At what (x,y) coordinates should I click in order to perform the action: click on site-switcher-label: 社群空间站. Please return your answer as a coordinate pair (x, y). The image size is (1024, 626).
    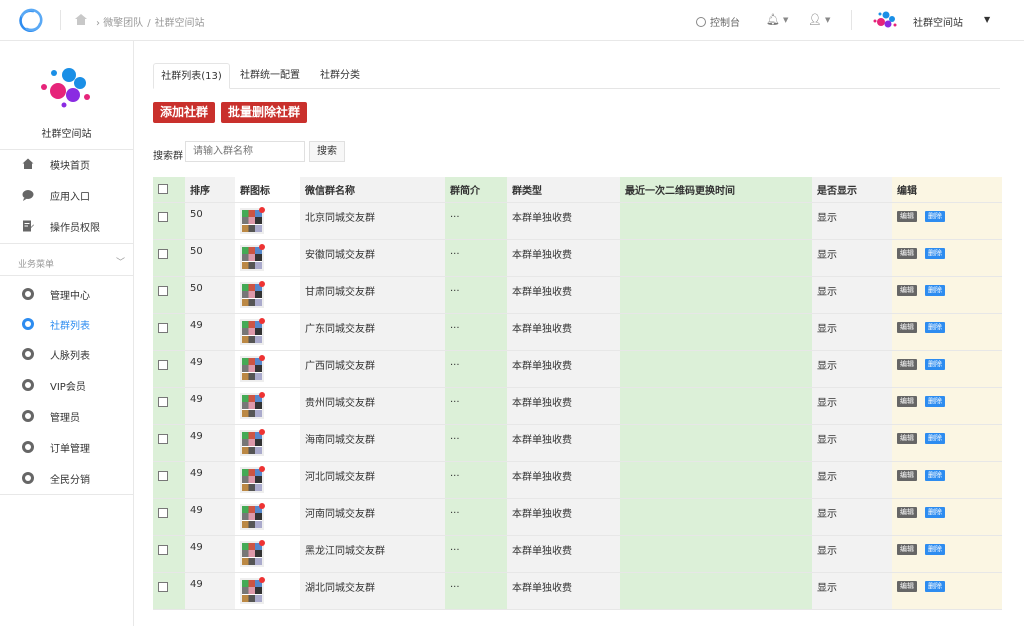
    Looking at the image, I should click on (938, 21).